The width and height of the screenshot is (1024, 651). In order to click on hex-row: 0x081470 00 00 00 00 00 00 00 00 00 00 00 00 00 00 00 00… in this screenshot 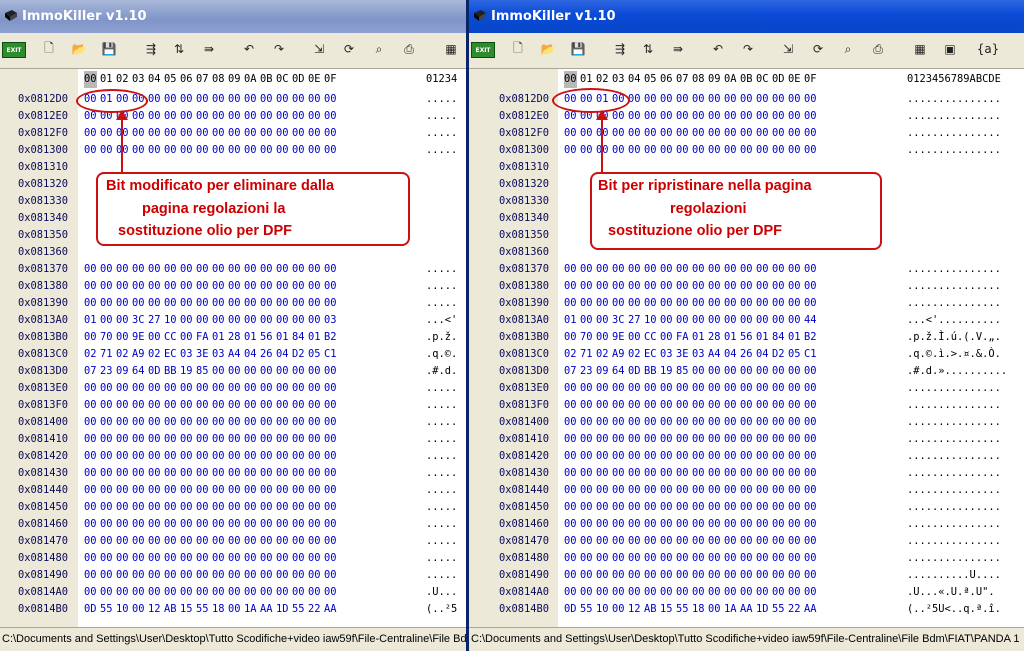, I will do `click(233, 541)`.